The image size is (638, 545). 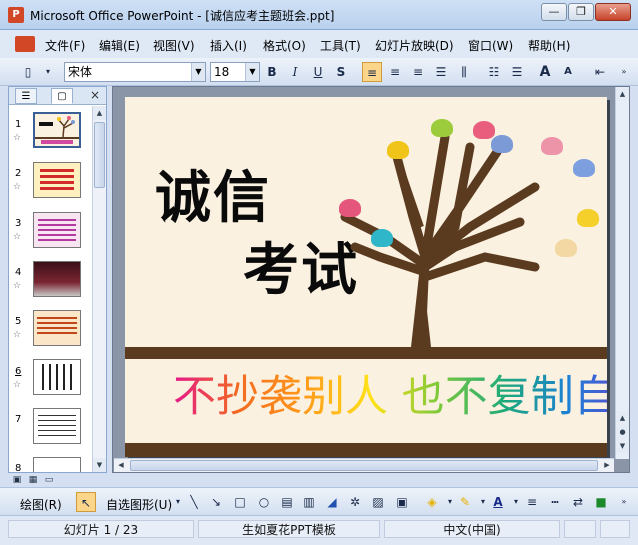 What do you see at coordinates (581, 12) in the screenshot?
I see `restore-button: ❐` at bounding box center [581, 12].